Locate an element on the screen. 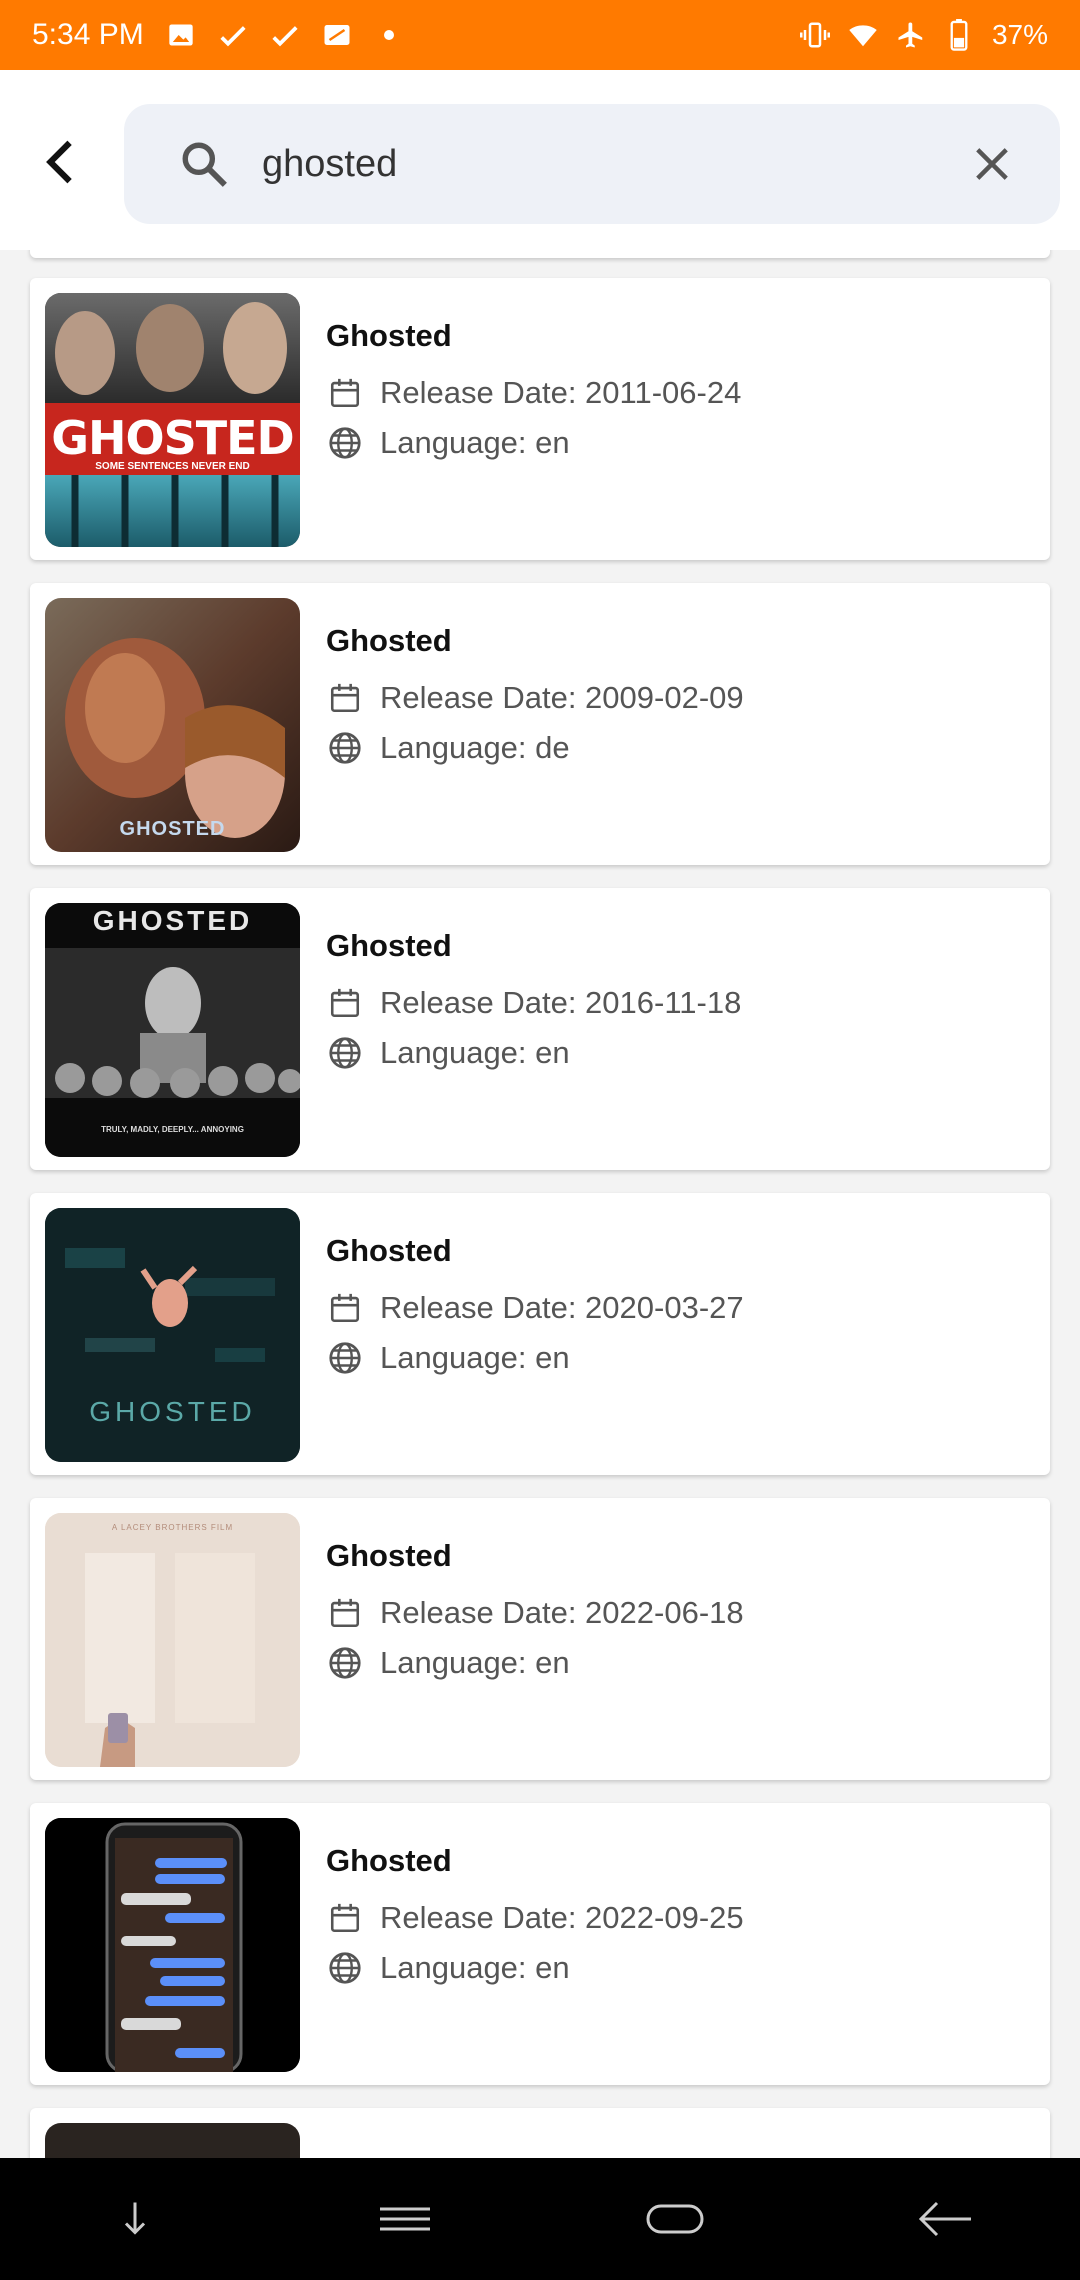  image-icon is located at coordinates (181, 35).